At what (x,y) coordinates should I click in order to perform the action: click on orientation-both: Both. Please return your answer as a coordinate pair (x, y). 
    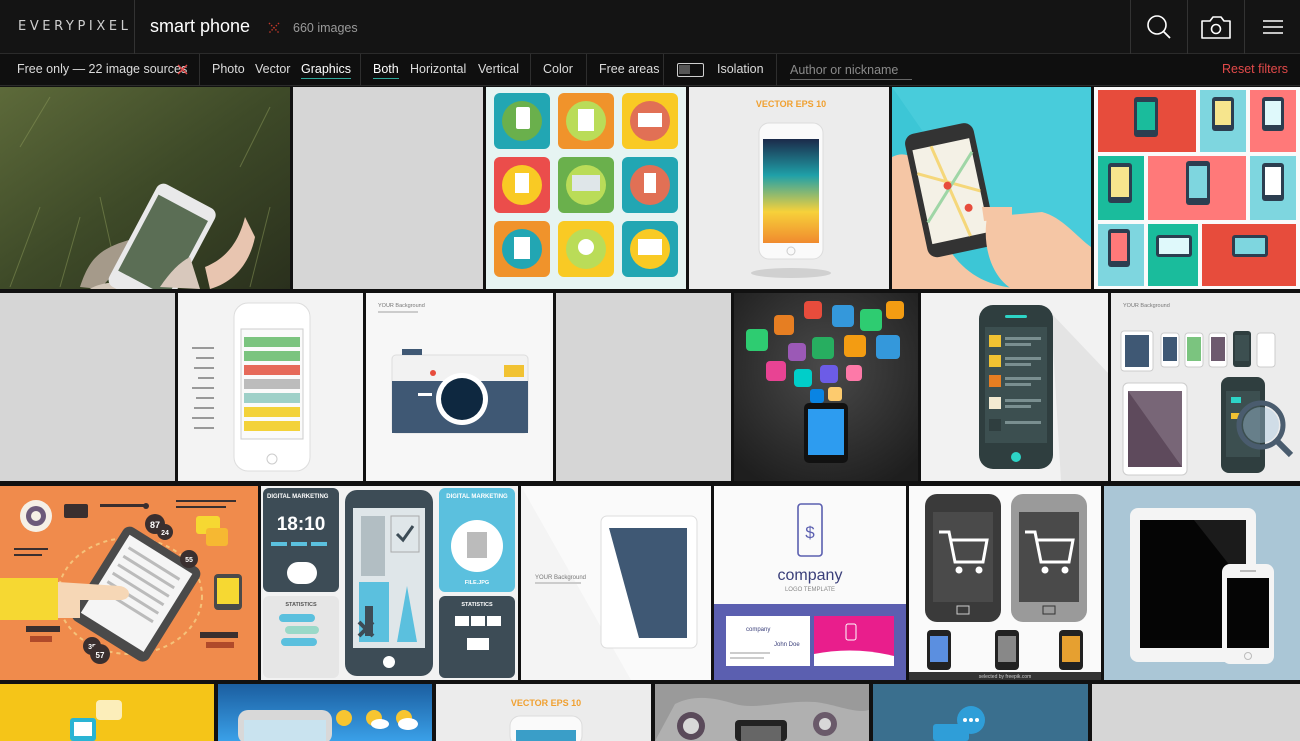
    Looking at the image, I should click on (386, 70).